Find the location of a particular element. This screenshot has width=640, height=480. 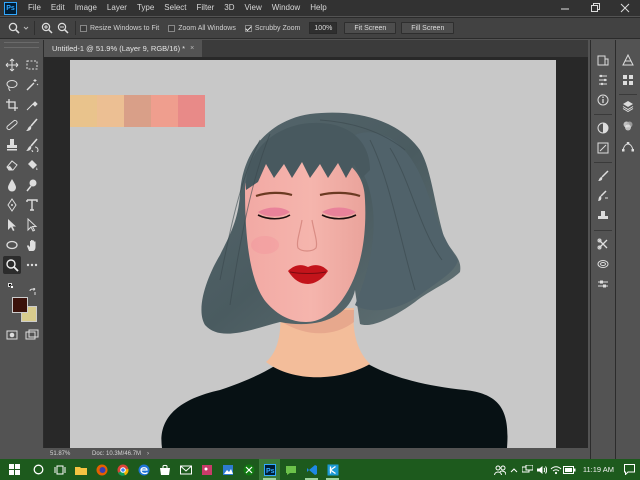

eyedropper-tool-icon is located at coordinates (32, 105).